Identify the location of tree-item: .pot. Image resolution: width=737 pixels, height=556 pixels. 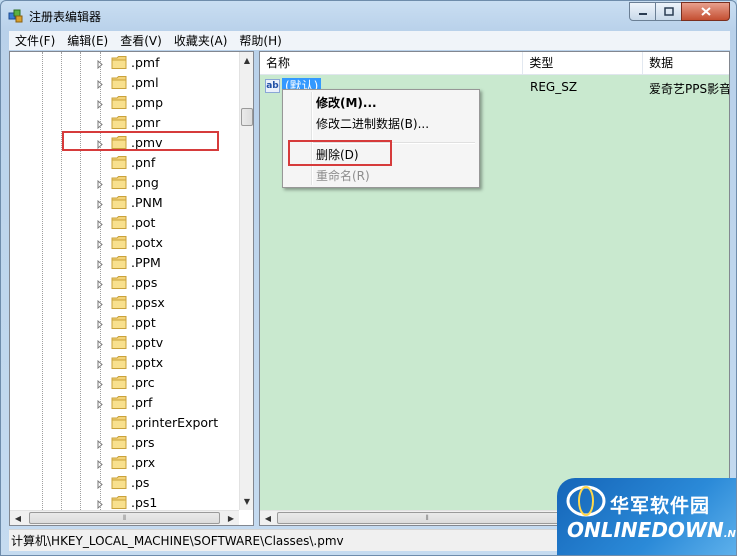
(124, 223).